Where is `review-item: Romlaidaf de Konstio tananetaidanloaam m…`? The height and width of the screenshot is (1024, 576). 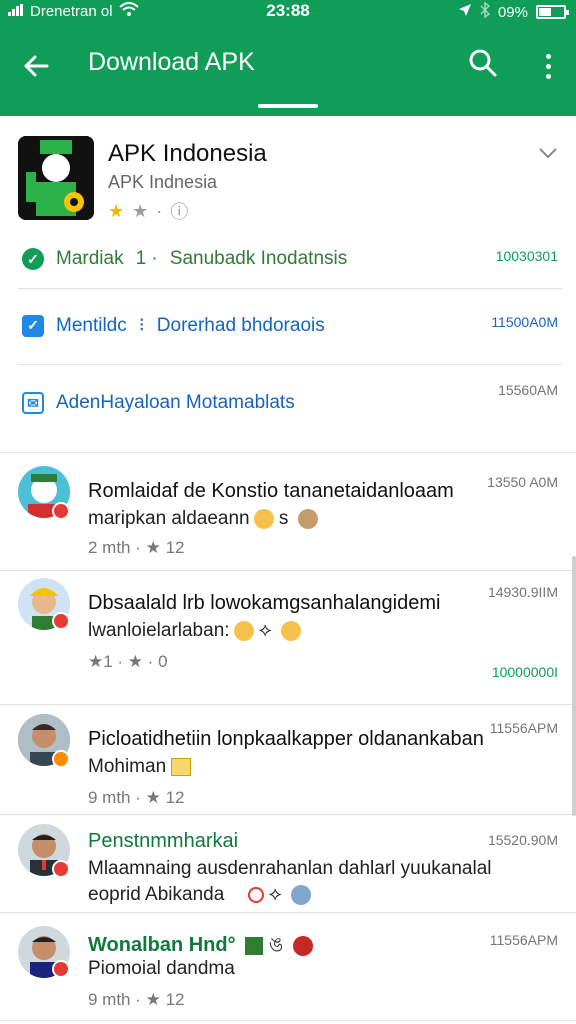
review-item: Romlaidaf de Konstio tananetaidanloaam m… is located at coordinates (288, 514).